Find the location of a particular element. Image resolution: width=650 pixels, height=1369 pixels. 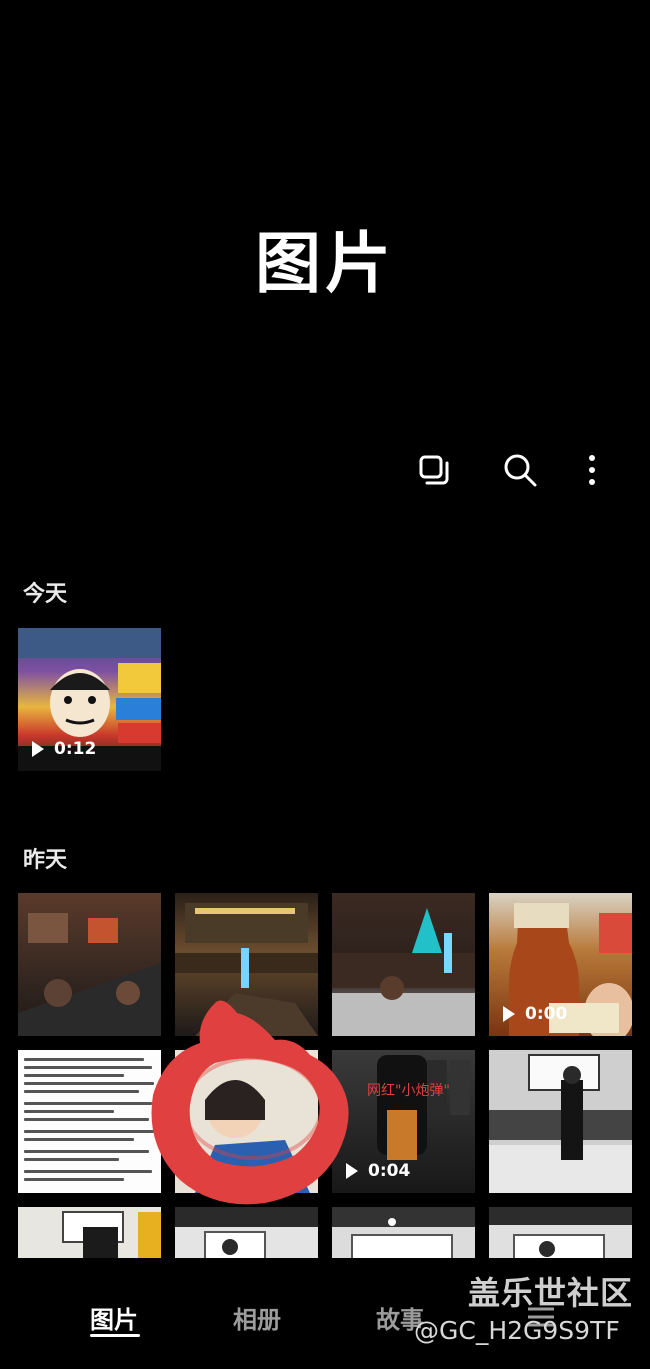

search-icon is located at coordinates (520, 470).